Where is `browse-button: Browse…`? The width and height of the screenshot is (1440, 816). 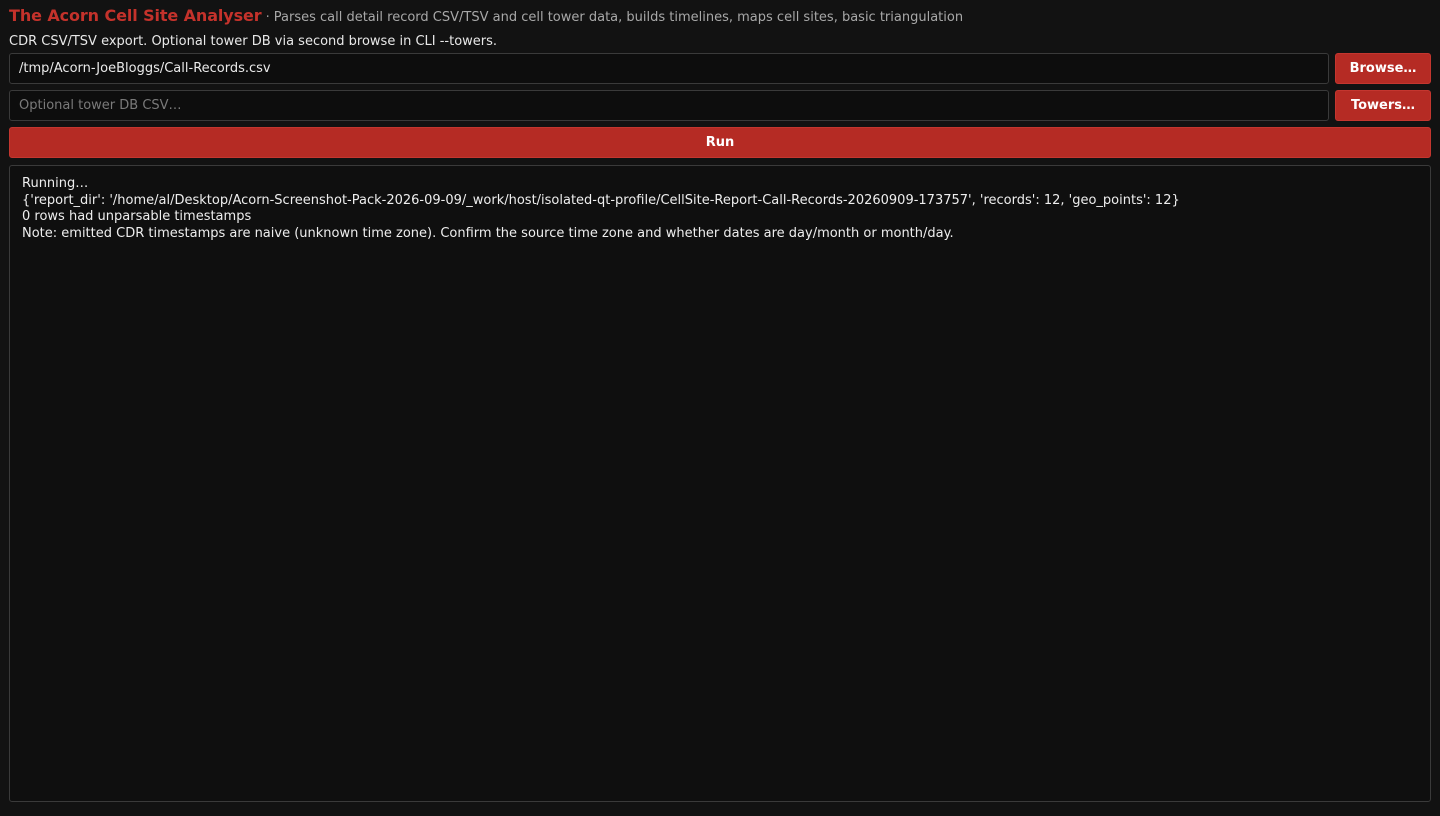
browse-button: Browse… is located at coordinates (1383, 68).